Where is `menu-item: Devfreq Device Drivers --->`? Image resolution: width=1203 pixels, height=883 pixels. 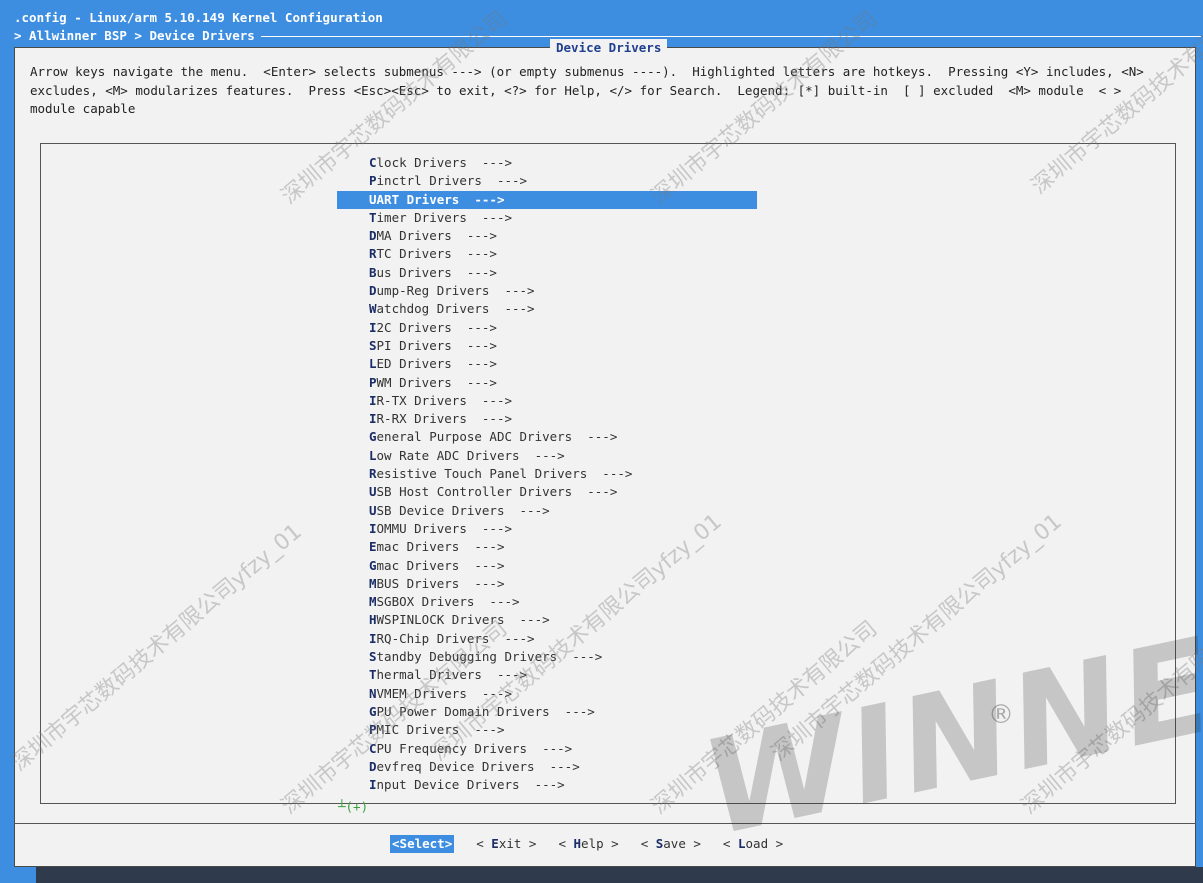 menu-item: Devfreq Device Drivers ---> is located at coordinates (547, 767).